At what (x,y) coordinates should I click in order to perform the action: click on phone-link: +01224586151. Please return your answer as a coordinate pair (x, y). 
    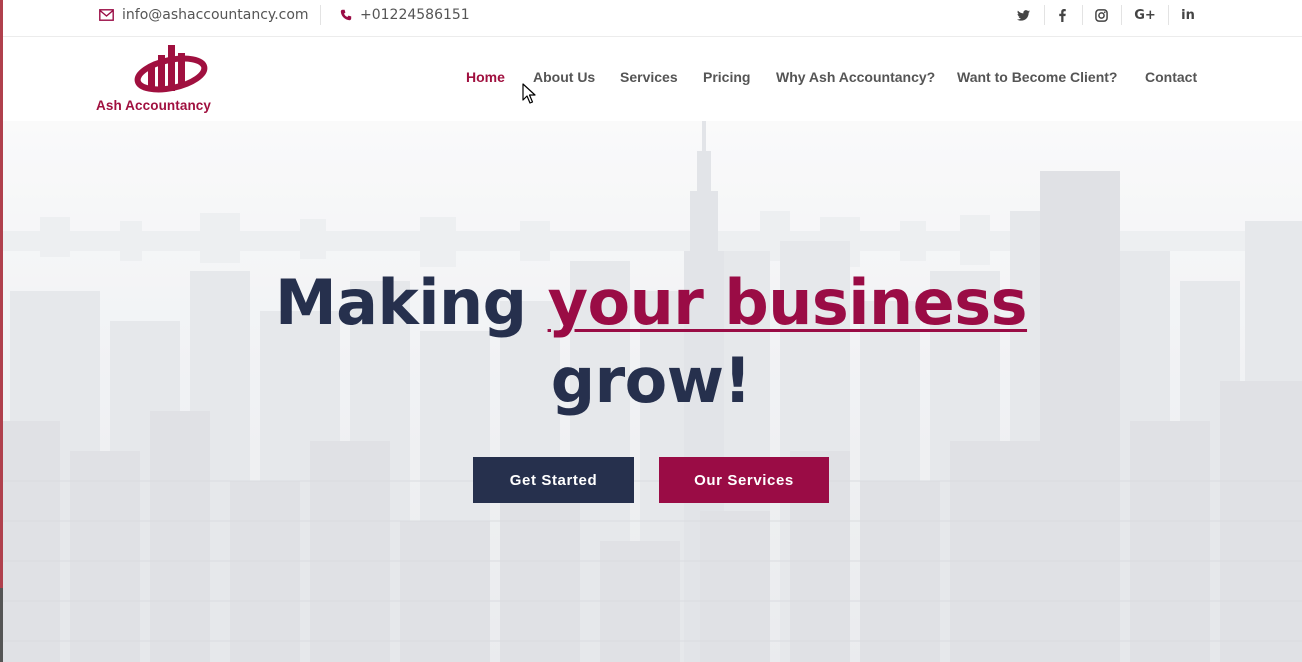
    Looking at the image, I should click on (405, 15).